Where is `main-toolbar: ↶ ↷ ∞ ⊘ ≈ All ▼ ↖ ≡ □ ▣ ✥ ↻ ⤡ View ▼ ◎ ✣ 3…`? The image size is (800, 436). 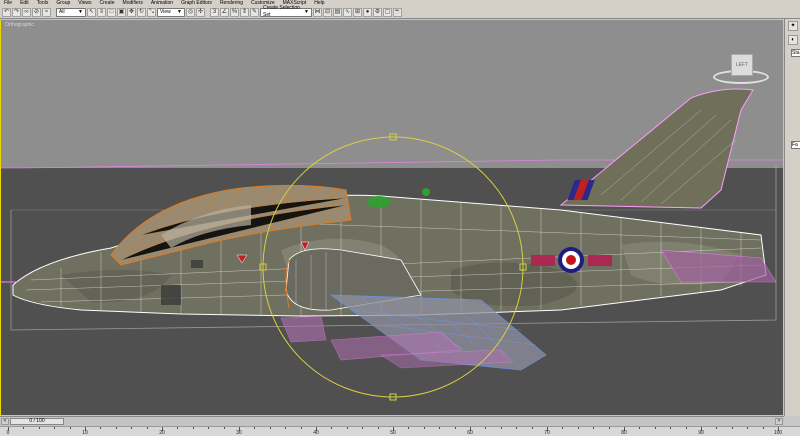
main-toolbar: ↶ ↷ ∞ ⊘ ≈ All ▼ ↖ ≡ □ ▣ ✥ ↻ ⤡ View ▼ ◎ ✣ 3… is located at coordinates (400, 12).